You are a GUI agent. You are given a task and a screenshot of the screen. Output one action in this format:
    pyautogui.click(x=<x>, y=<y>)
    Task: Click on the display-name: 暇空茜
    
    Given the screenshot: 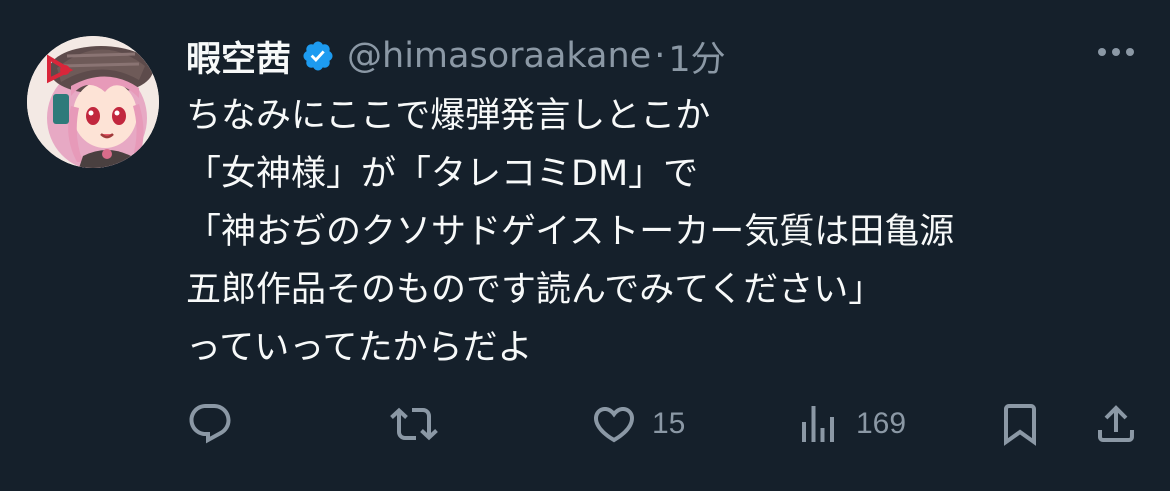 What is the action you would take?
    pyautogui.click(x=238, y=56)
    